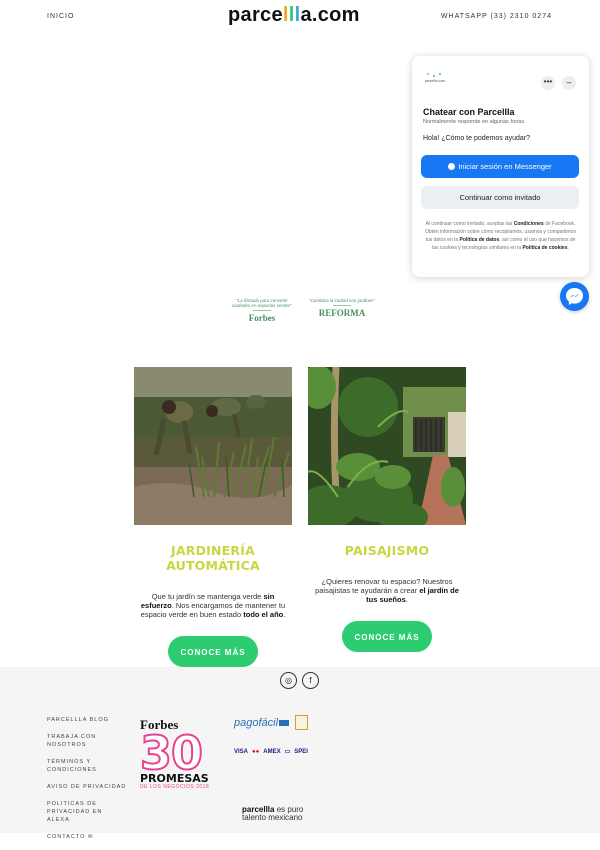 This screenshot has width=600, height=850. Describe the element at coordinates (171, 753) in the screenshot. I see `forbes-30-number: 30` at that location.